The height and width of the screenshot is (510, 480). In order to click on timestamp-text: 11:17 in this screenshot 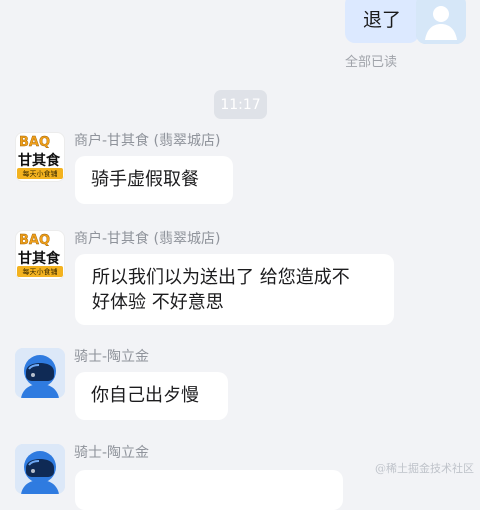, I will do `click(240, 104)`.